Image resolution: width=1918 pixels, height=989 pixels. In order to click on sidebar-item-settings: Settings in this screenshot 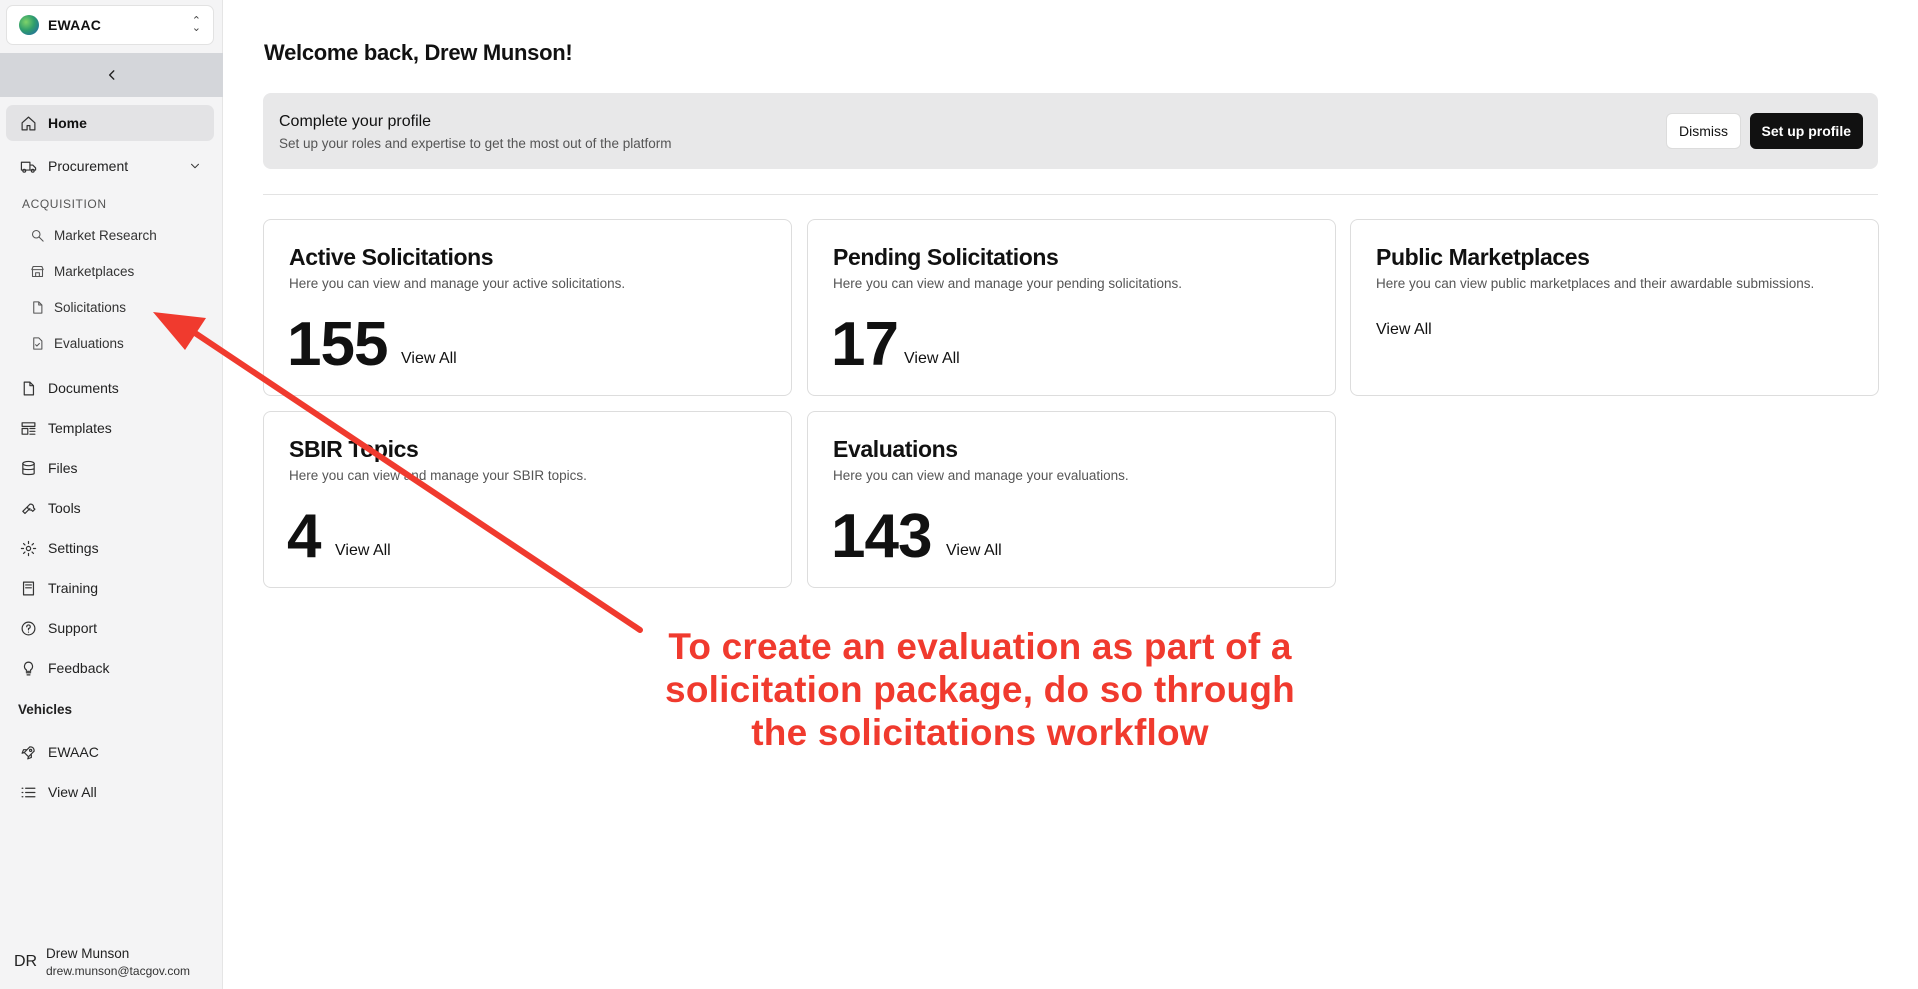, I will do `click(110, 548)`.